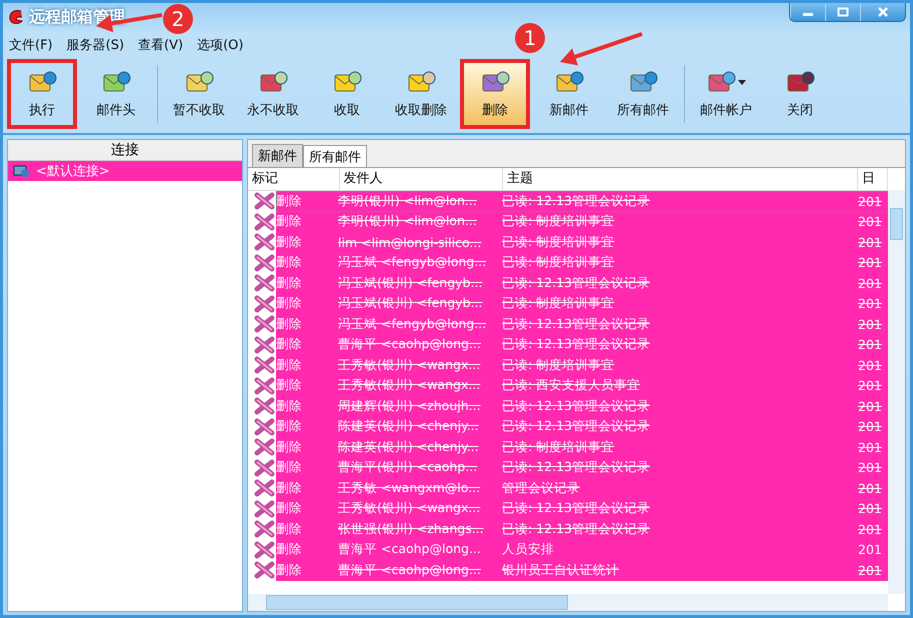 The image size is (913, 618). Describe the element at coordinates (643, 94) in the screenshot. I see `toolbar-button: 所有邮件` at that location.